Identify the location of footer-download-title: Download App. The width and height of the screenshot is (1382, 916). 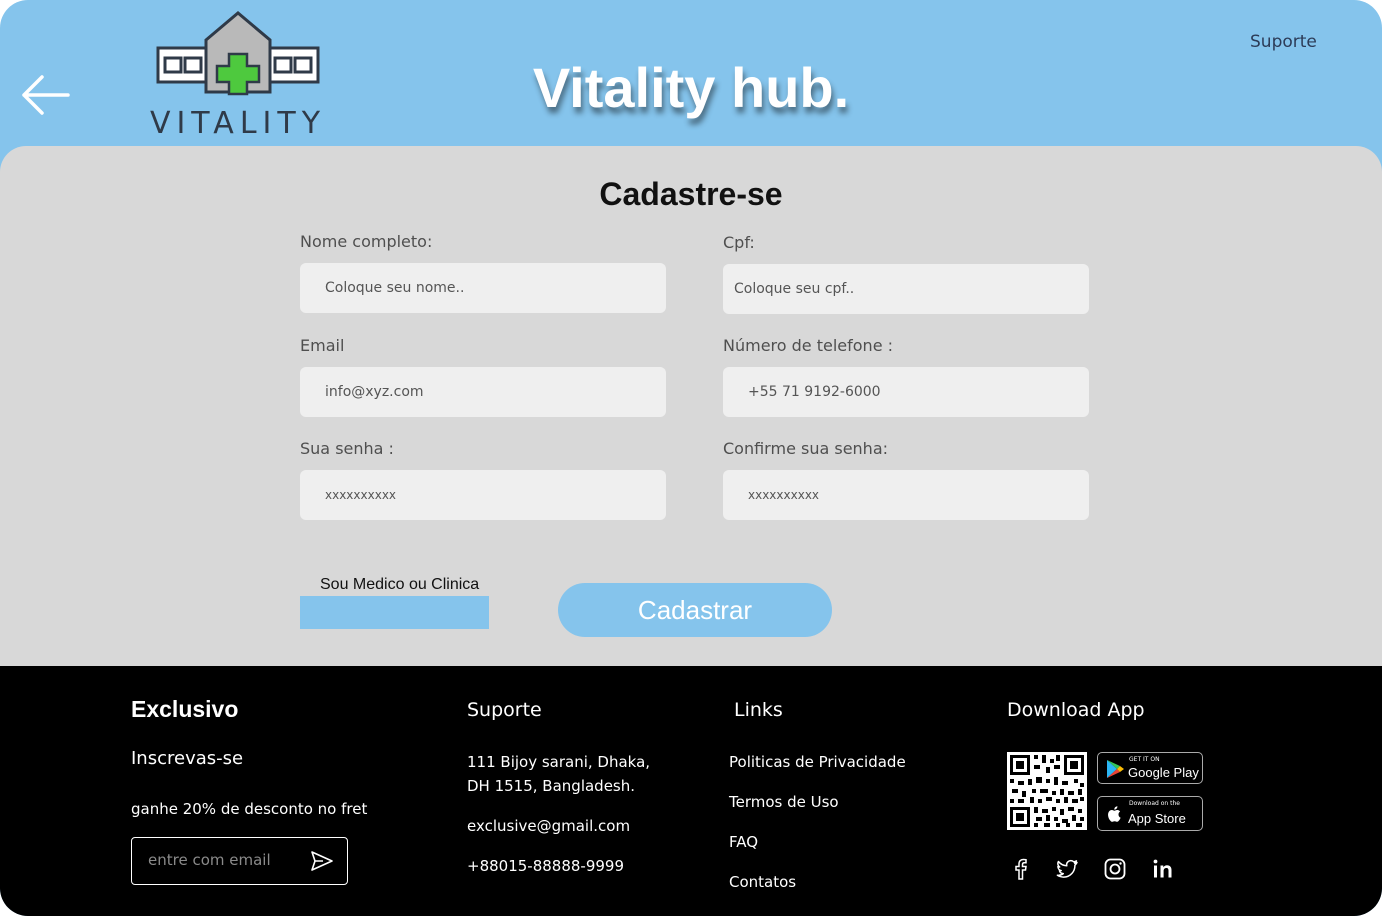
(1076, 710).